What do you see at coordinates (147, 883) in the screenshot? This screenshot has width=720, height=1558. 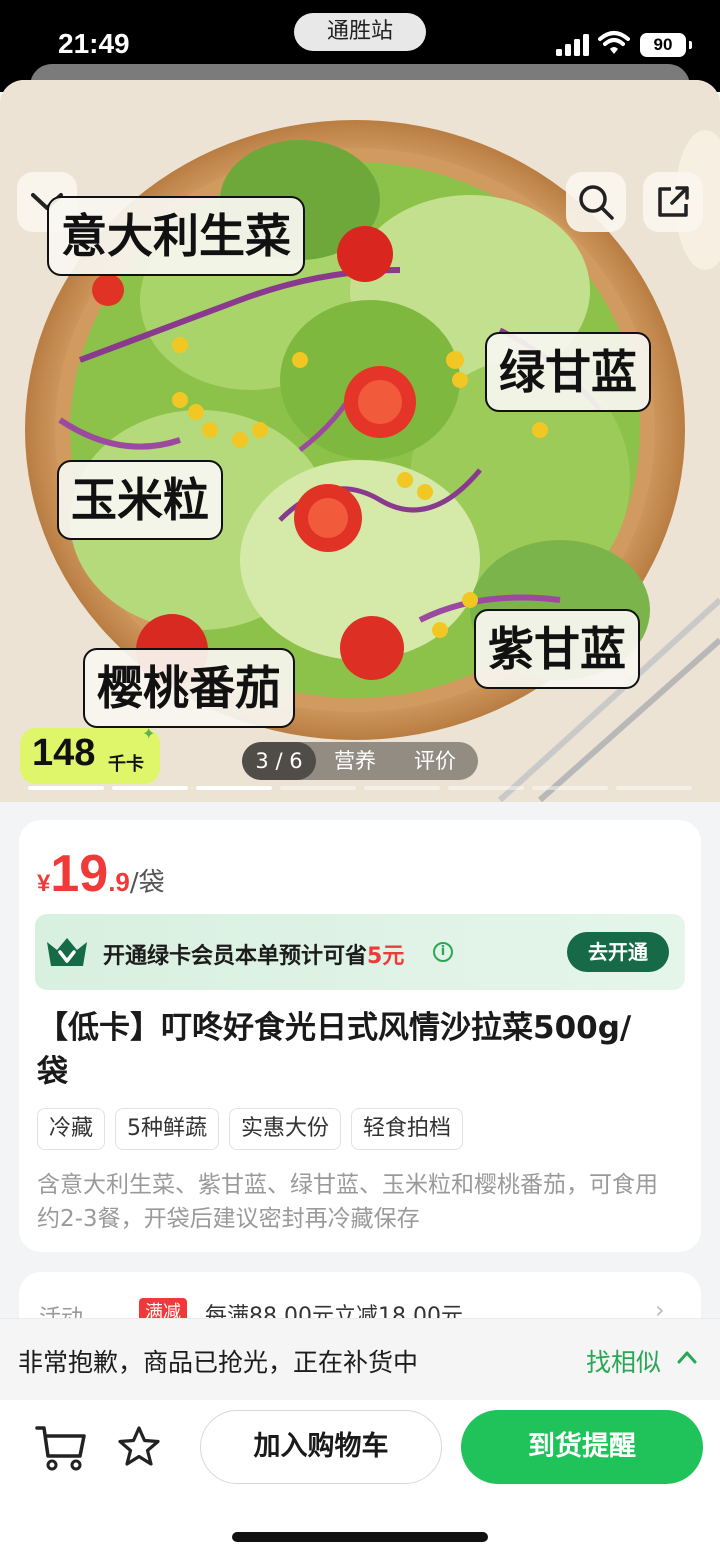 I see `price-unit: /袋` at bounding box center [147, 883].